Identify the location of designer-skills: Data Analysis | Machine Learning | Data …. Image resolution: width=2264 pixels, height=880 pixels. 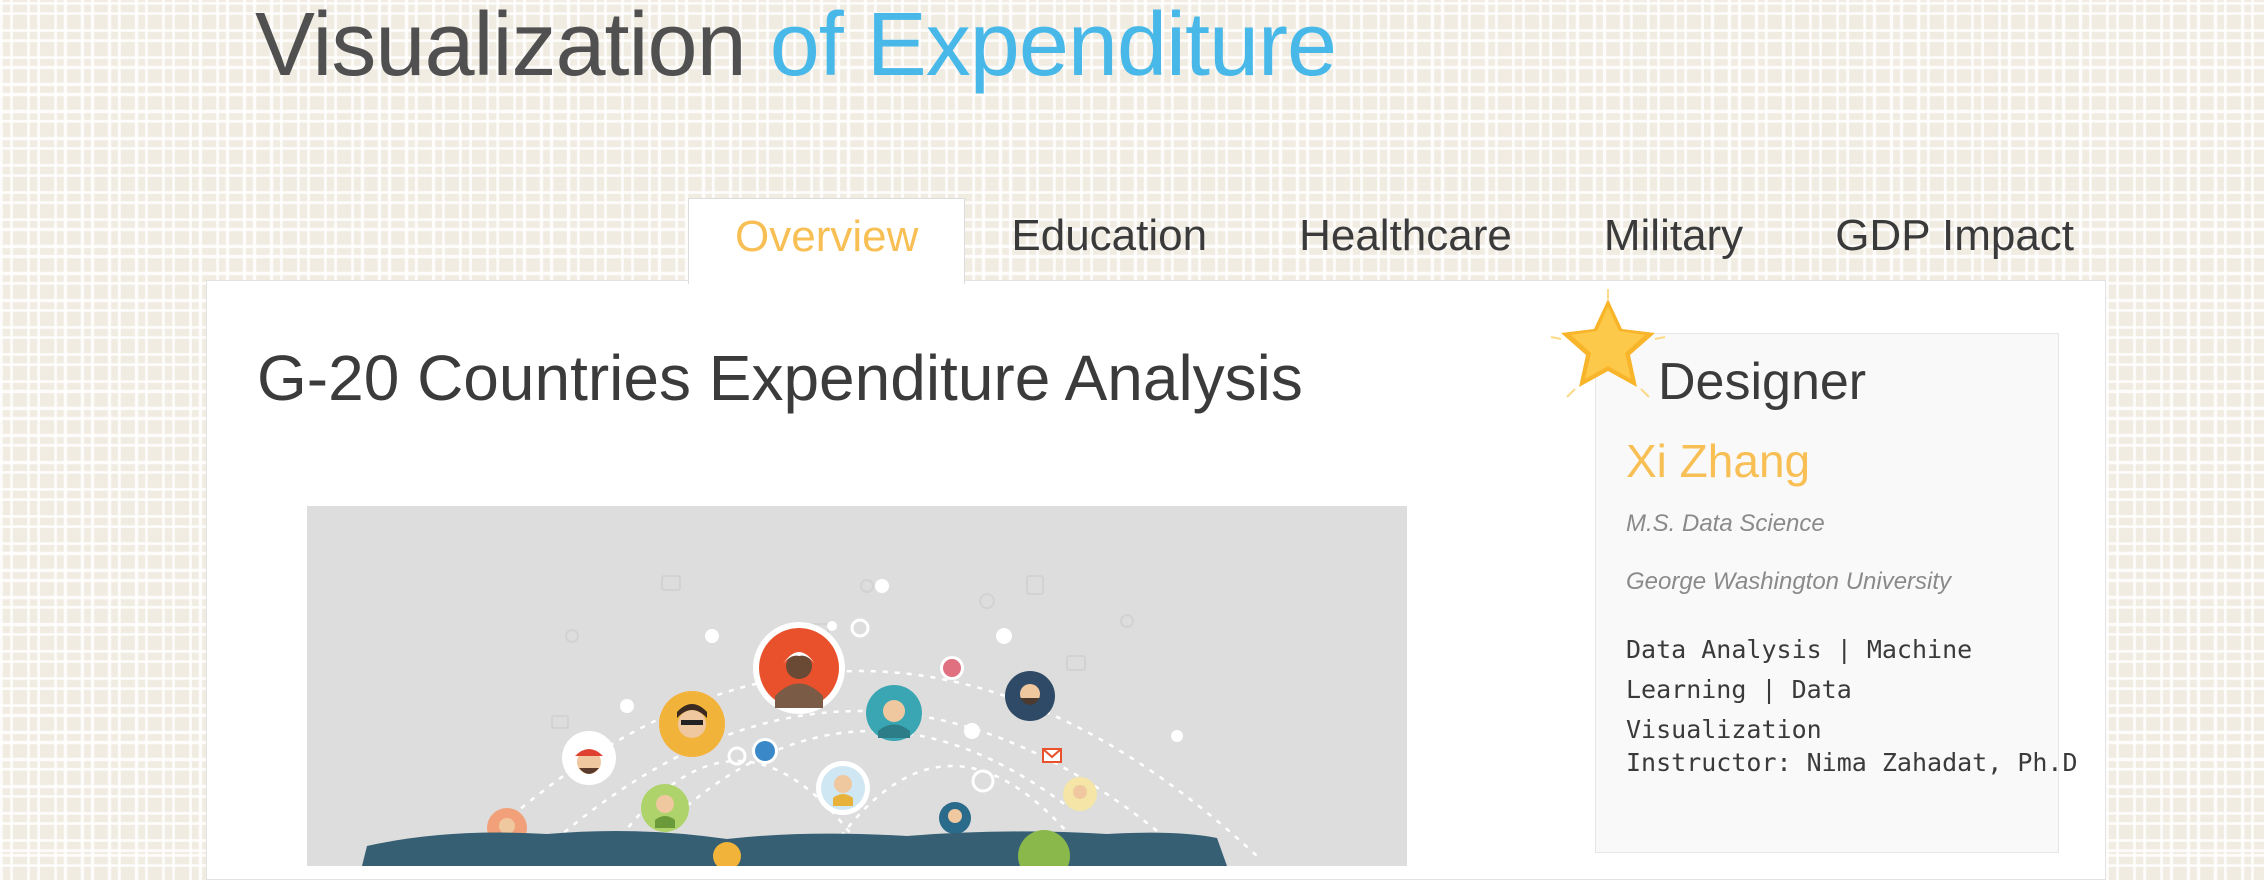
(1799, 689).